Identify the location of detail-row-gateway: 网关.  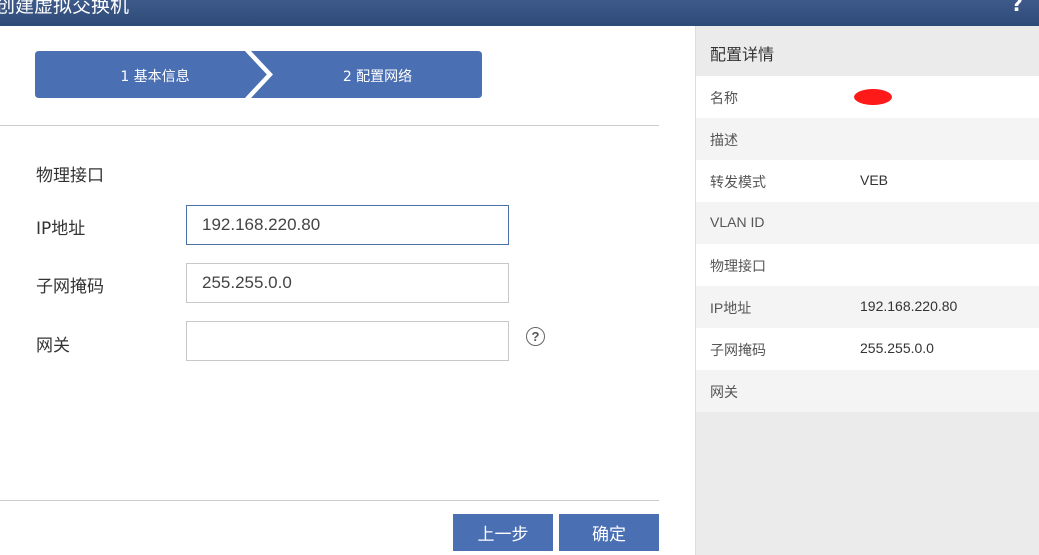
(867, 391).